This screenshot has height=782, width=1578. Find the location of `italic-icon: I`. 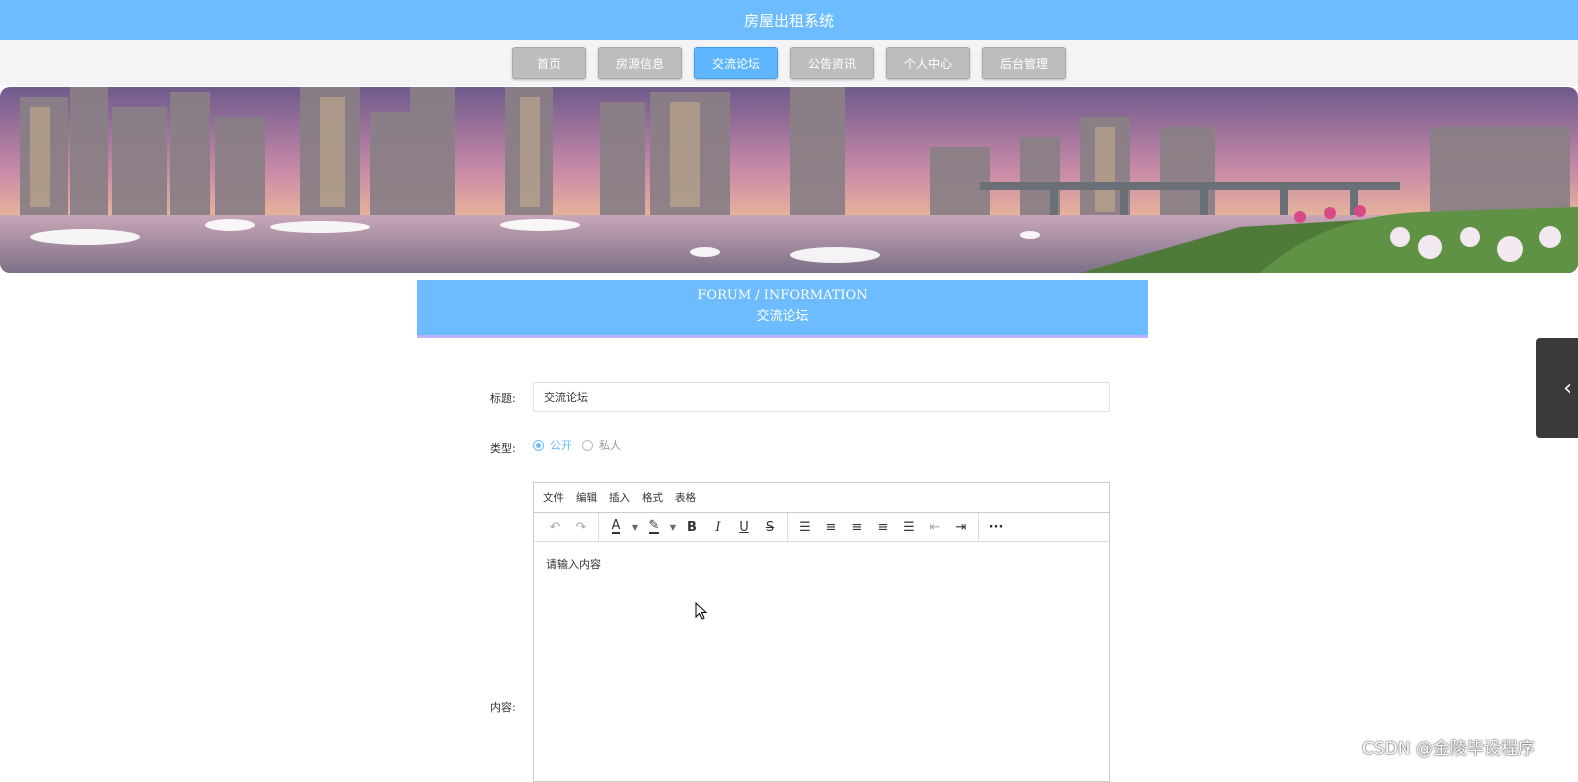

italic-icon: I is located at coordinates (718, 527).